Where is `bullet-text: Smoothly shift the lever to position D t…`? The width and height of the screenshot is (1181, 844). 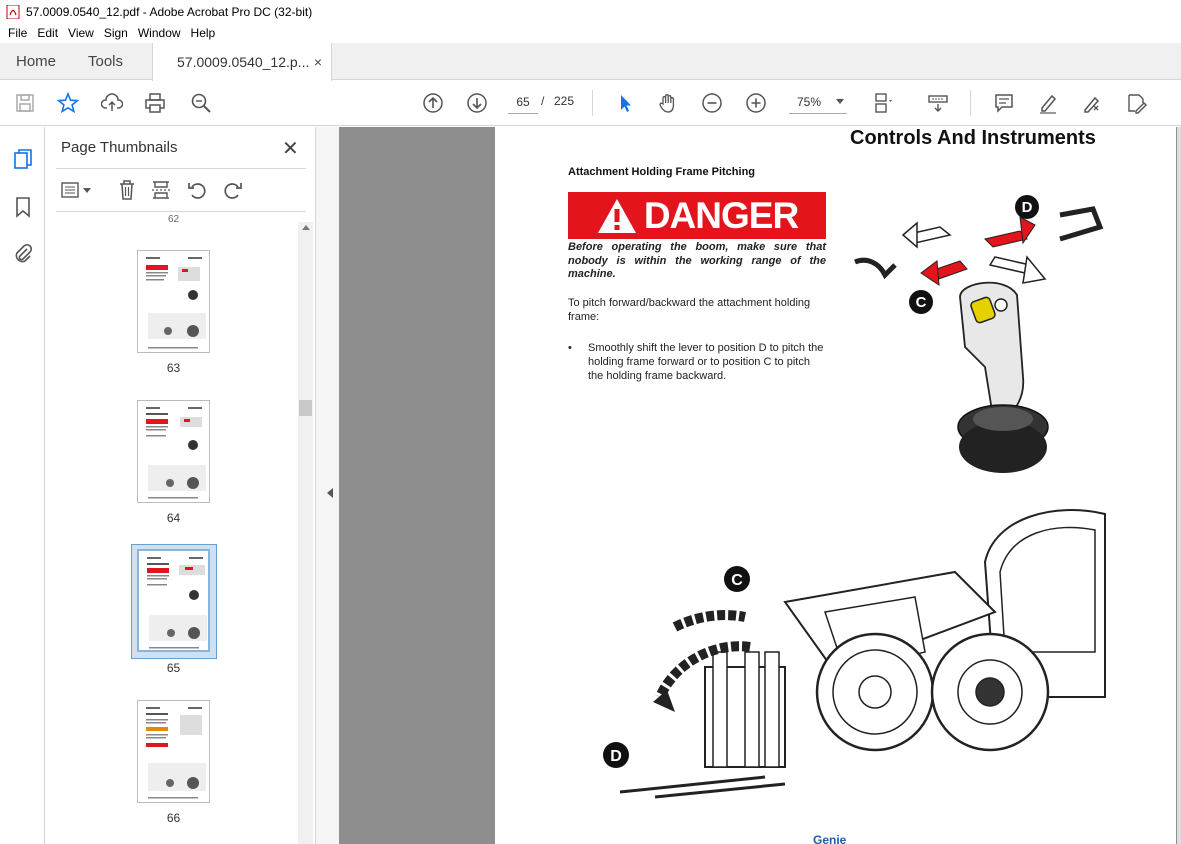
bullet-text: Smoothly shift the lever to position D t… is located at coordinates (706, 362).